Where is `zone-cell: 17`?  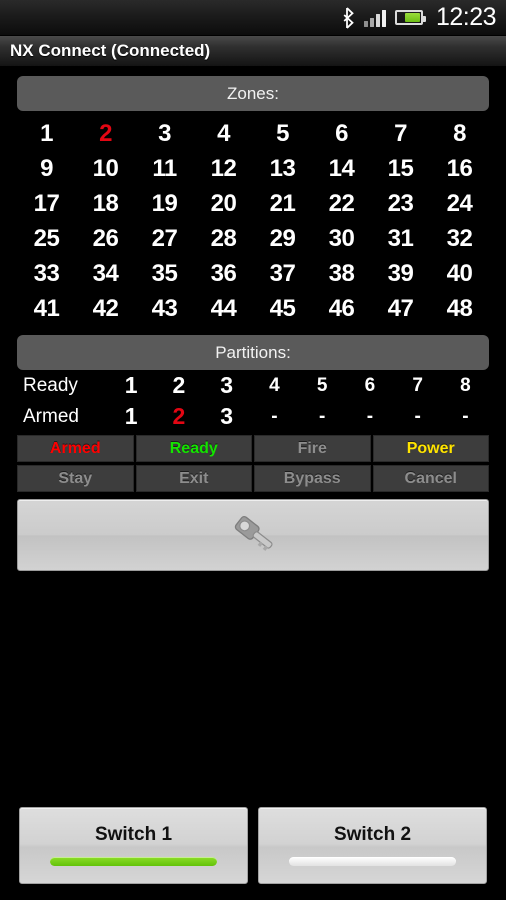 zone-cell: 17 is located at coordinates (46, 203).